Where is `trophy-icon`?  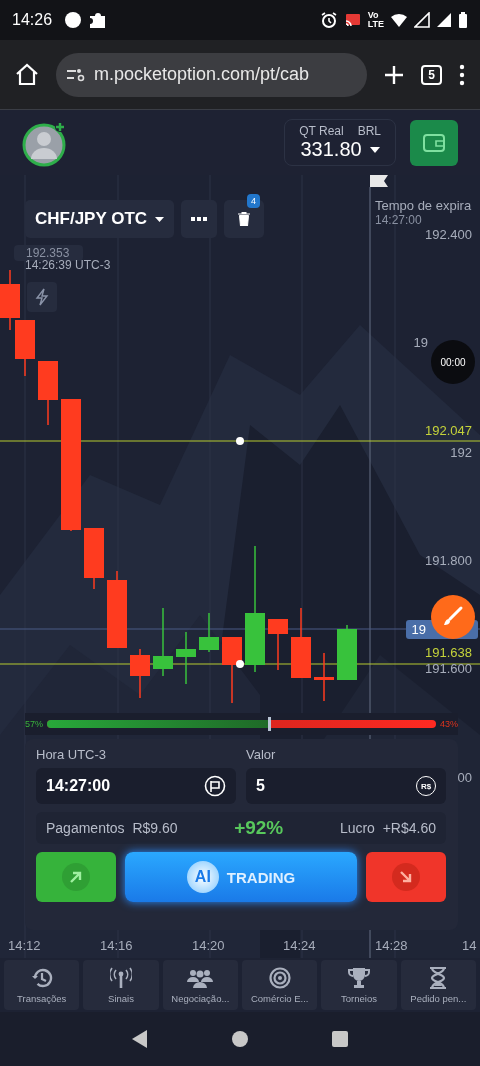
trophy-icon is located at coordinates (358, 977).